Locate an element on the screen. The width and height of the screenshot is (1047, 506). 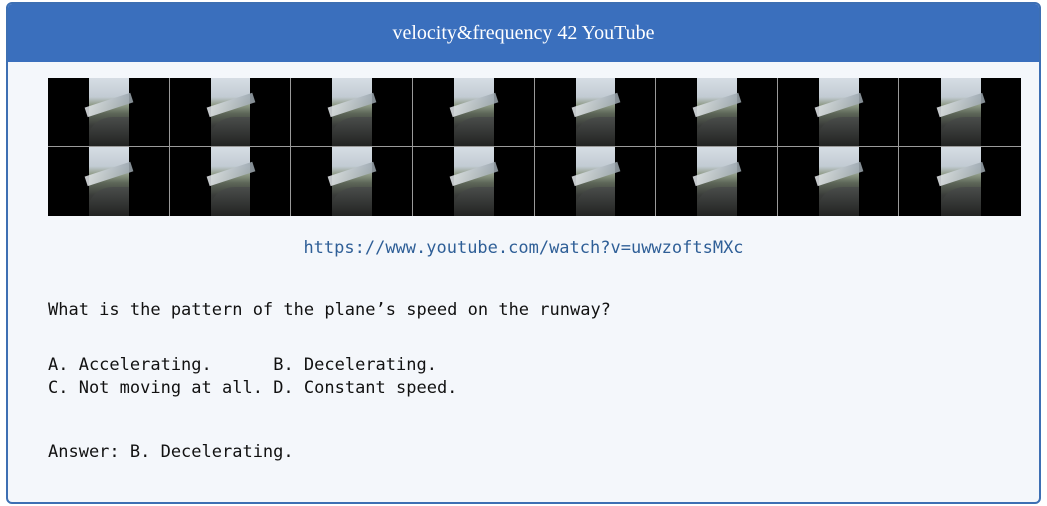
option-c: C. Not moving at all. is located at coordinates (155, 388).